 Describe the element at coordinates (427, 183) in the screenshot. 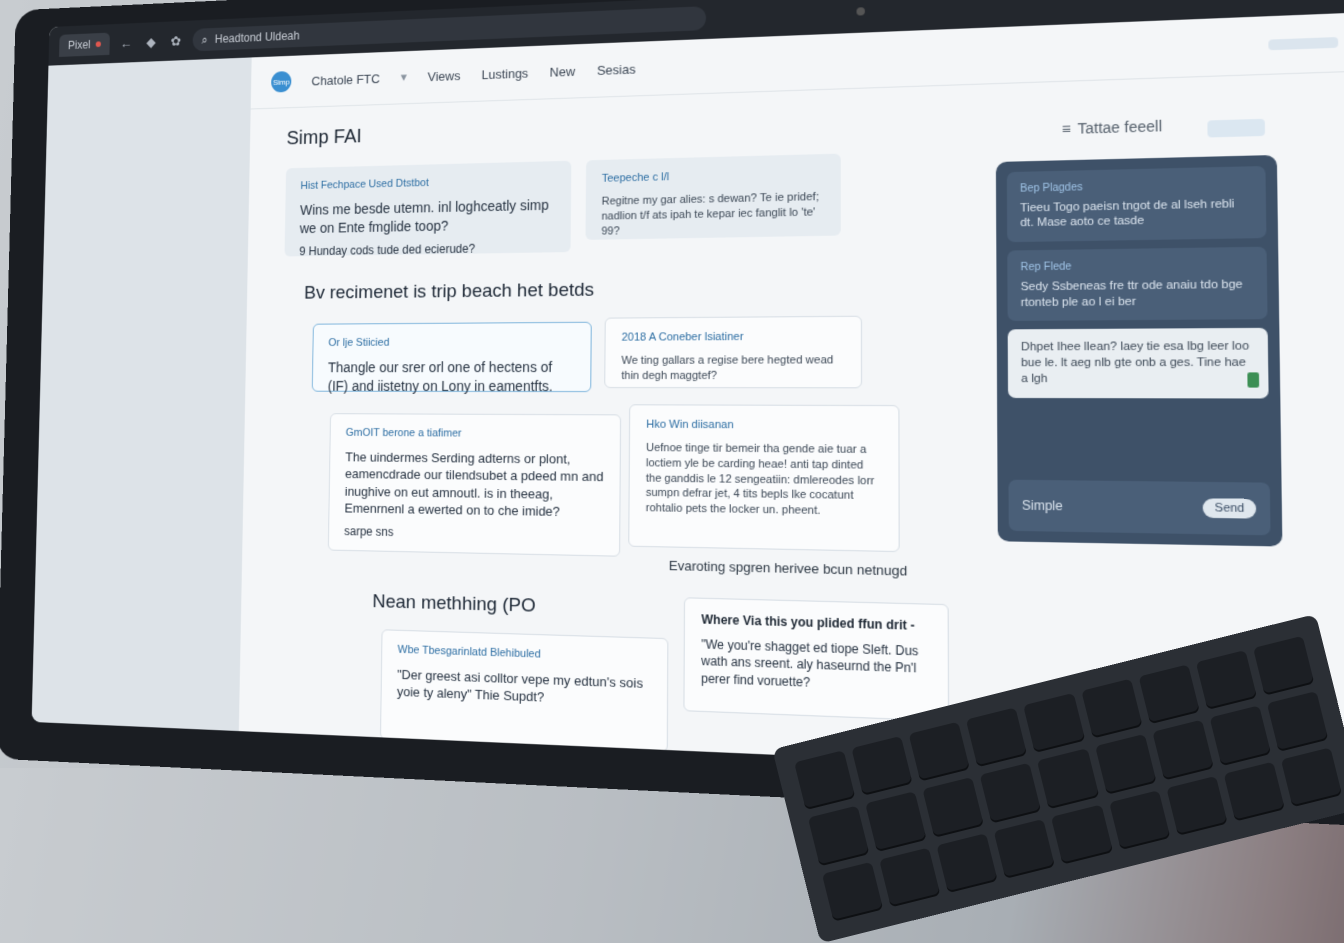

I see `card-heading: Hist Fechpace Used Dtstbot` at that location.